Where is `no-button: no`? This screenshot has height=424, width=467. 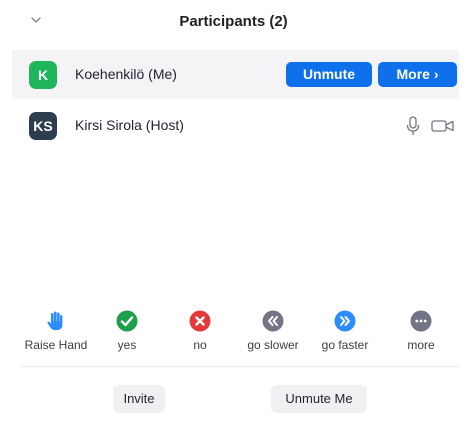 no-button: no is located at coordinates (200, 331).